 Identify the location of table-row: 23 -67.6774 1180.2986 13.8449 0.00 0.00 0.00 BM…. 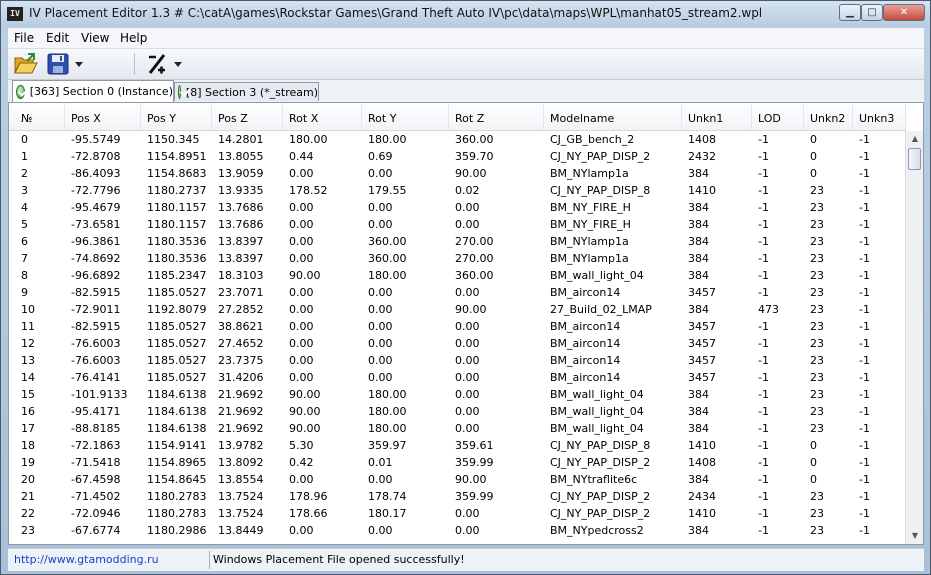
(457, 530).